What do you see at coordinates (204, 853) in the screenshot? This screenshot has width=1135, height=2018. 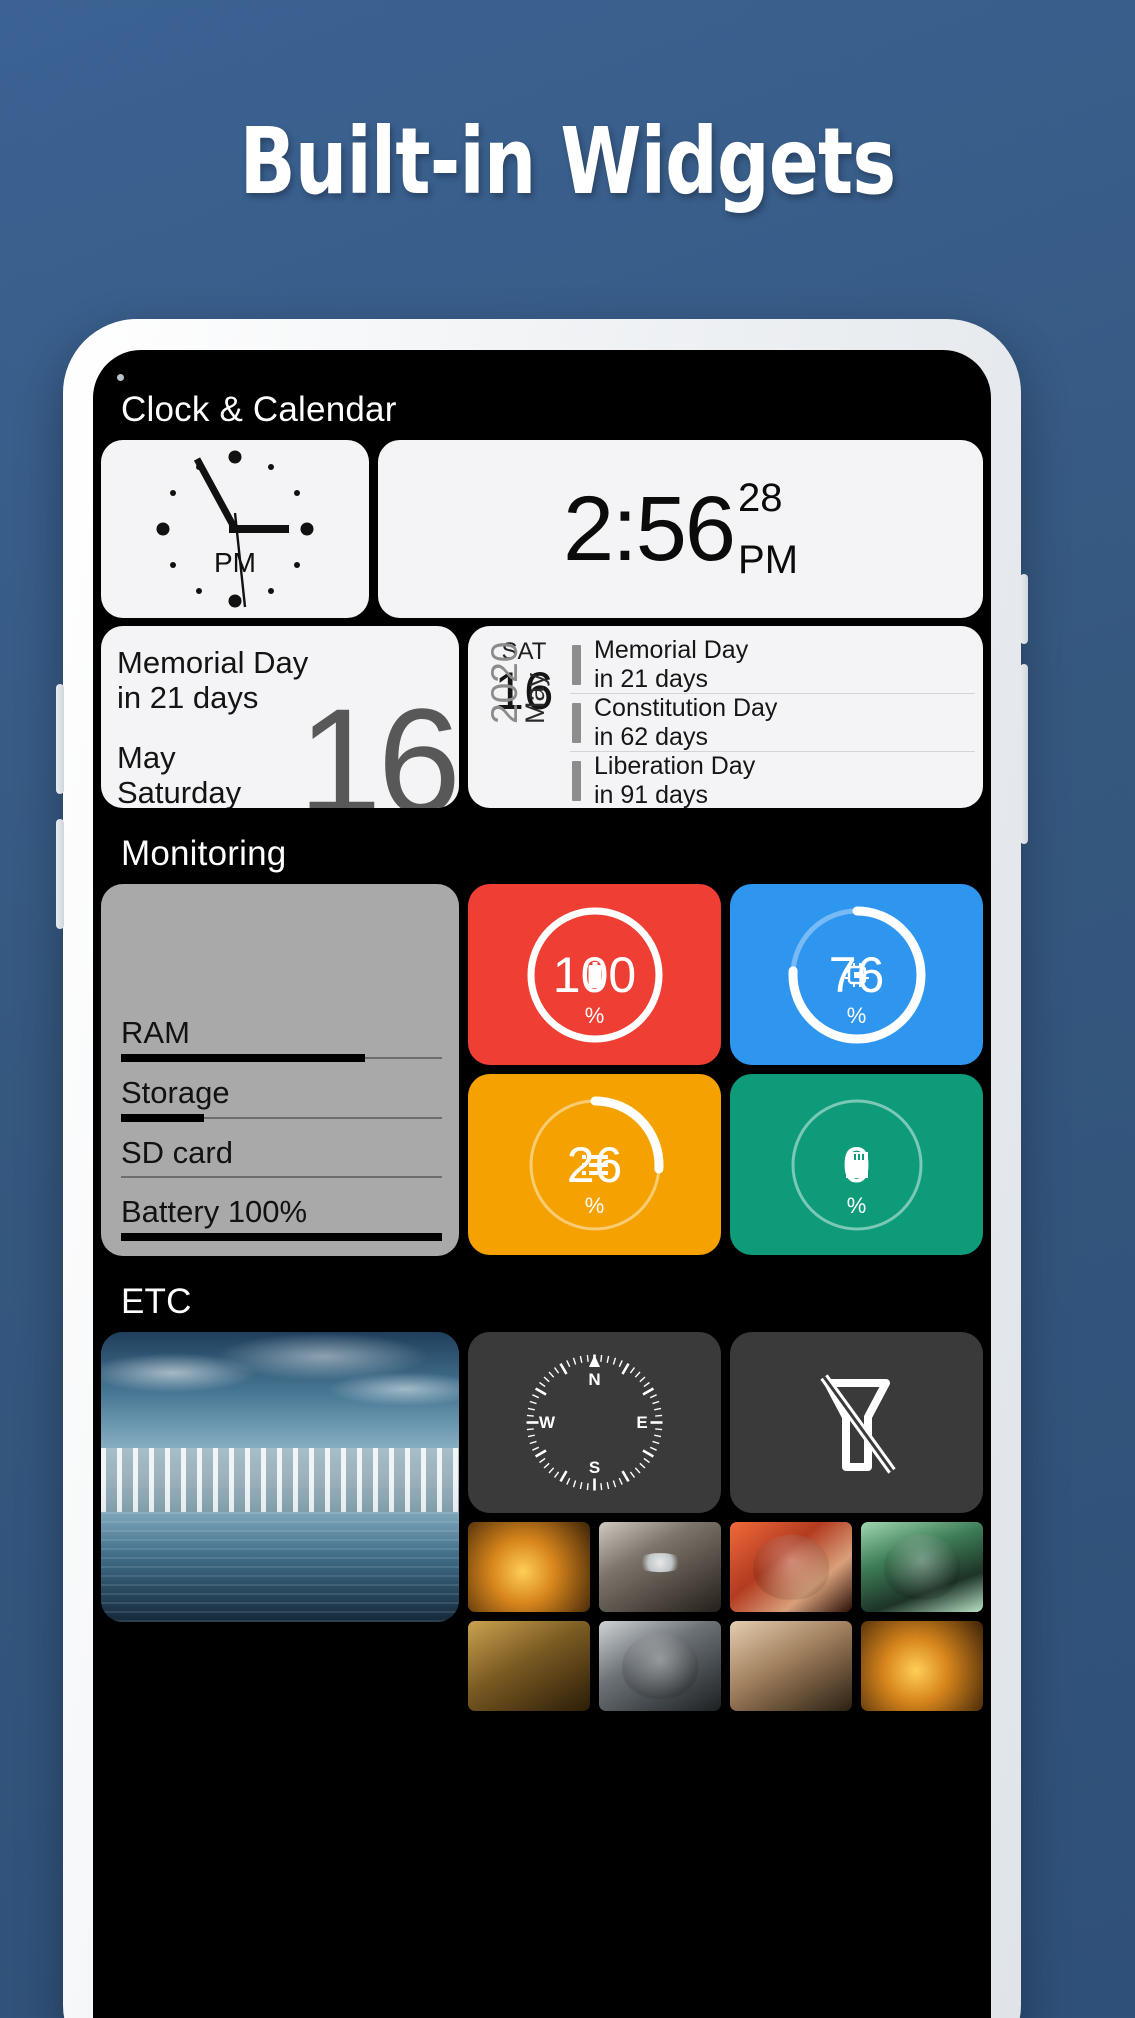 I see `section-header-monitoring: Monitoring` at bounding box center [204, 853].